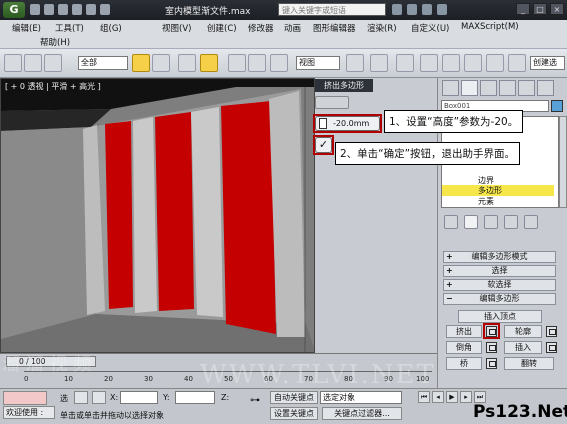 This screenshot has width=567, height=424. Describe the element at coordinates (195, 397) in the screenshot. I see `y-coordinate-field` at that location.